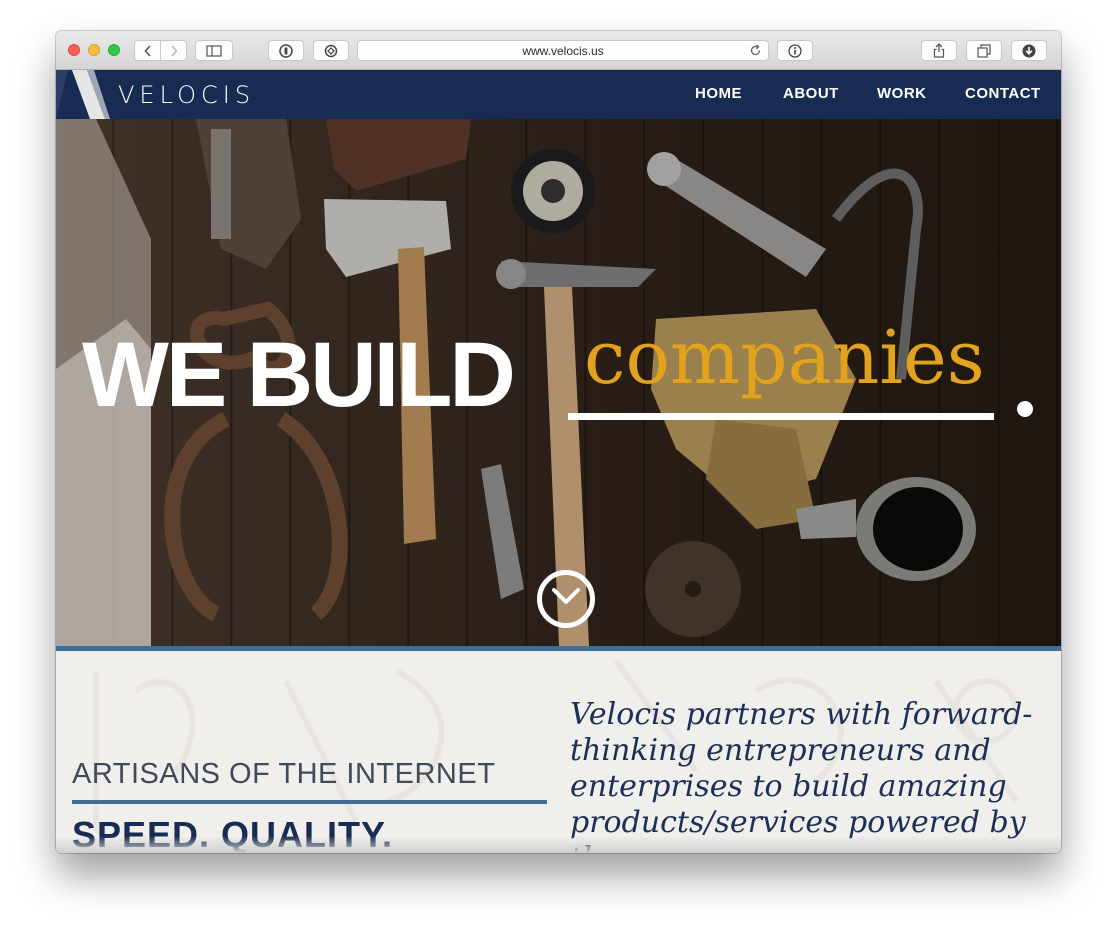 The width and height of the screenshot is (1117, 934). I want to click on intro-divider, so click(309, 802).